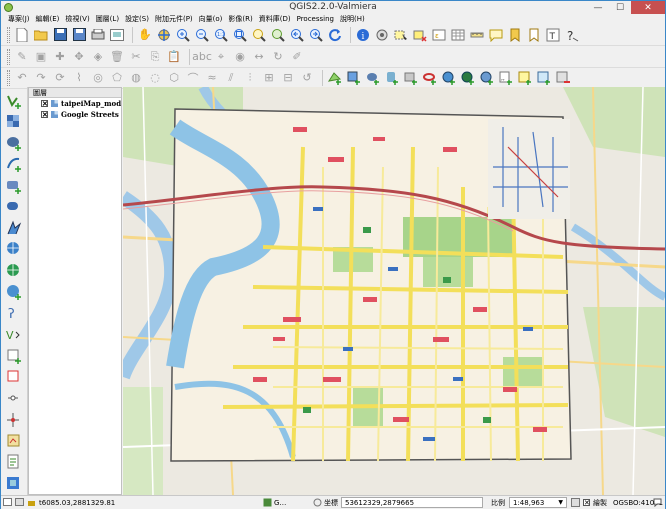 Image resolution: width=666 pixels, height=509 pixels. I want to click on save-as-icon, so click(79, 35).